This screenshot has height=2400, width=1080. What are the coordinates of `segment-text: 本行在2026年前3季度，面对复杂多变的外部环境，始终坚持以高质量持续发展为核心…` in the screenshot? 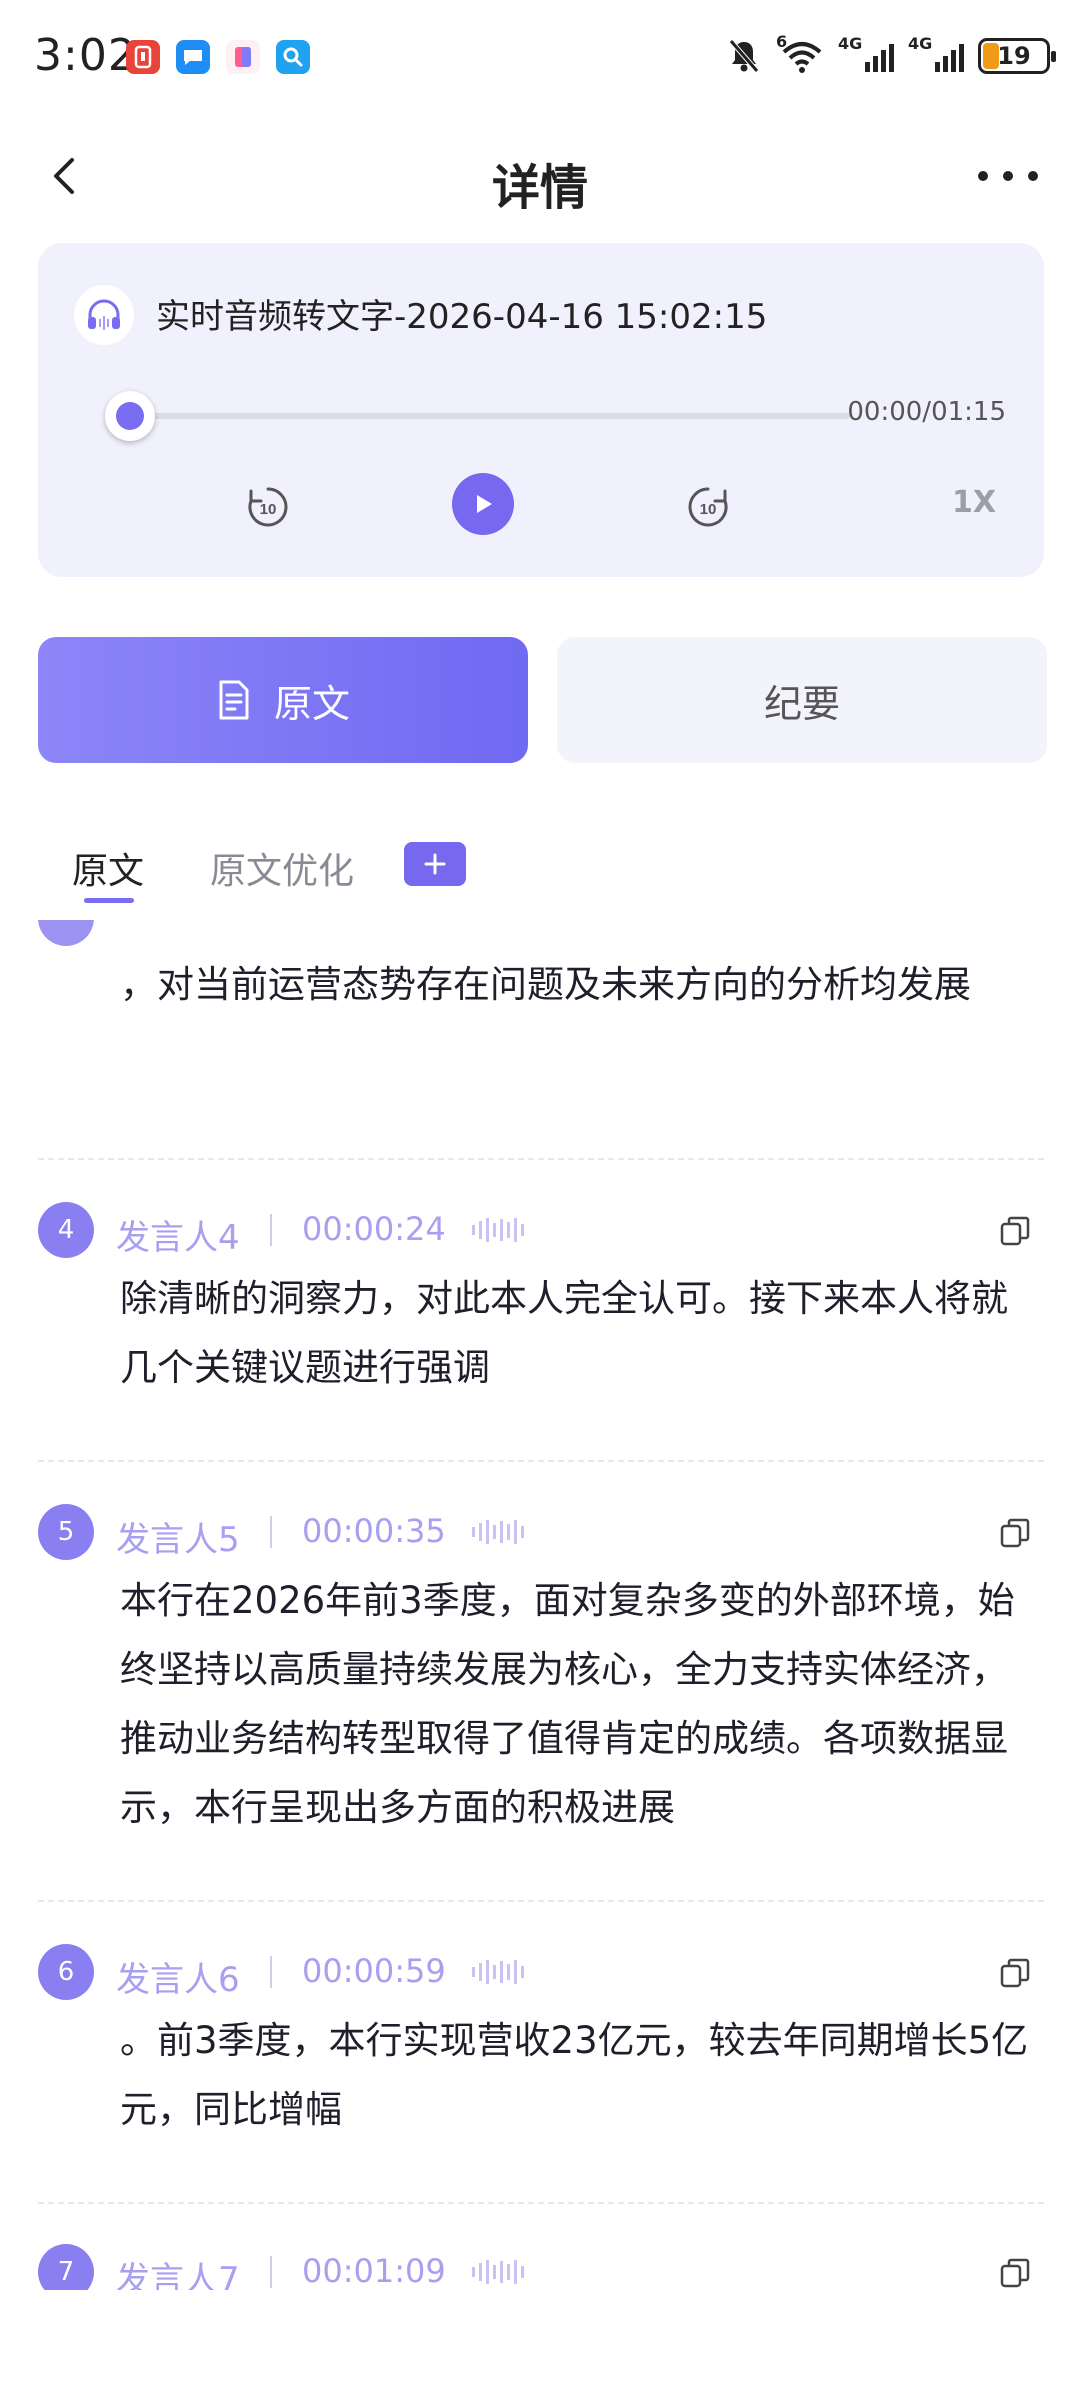 It's located at (577, 1704).